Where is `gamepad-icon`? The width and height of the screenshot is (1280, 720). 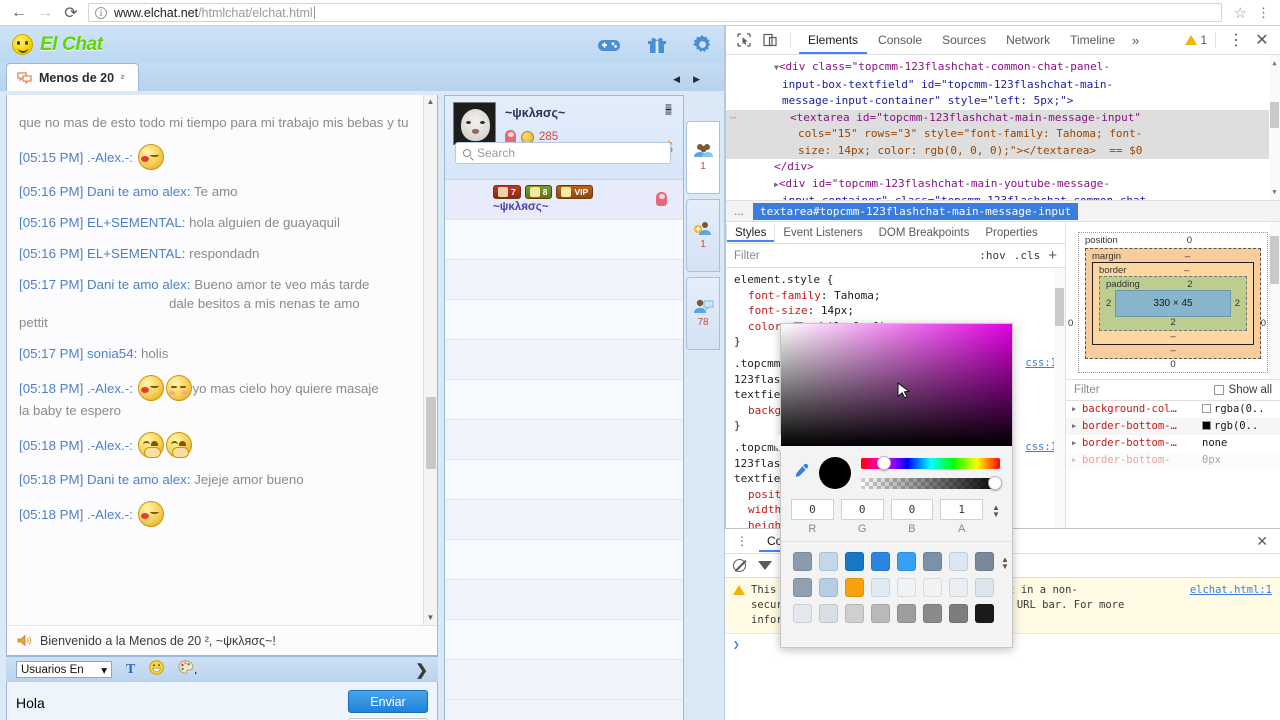
gamepad-icon is located at coordinates (609, 45).